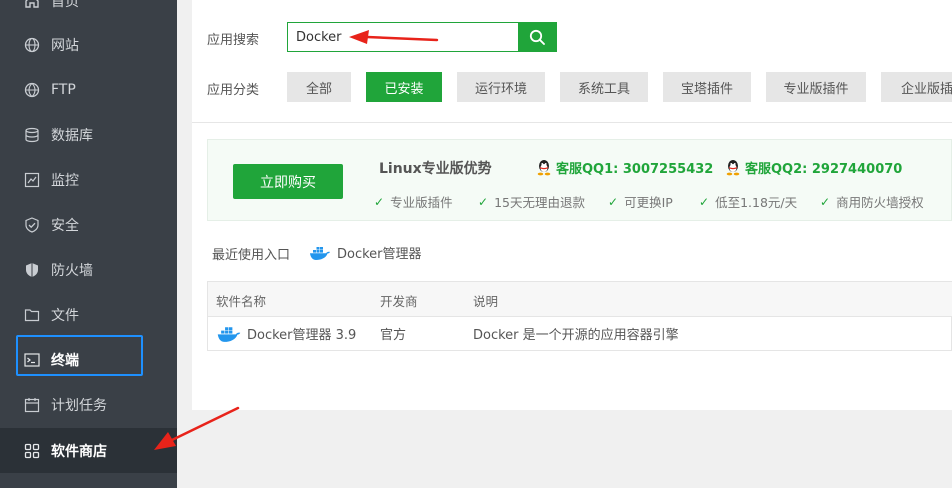 The height and width of the screenshot is (488, 952). Describe the element at coordinates (88, 89) in the screenshot. I see `sidebar-item-ftp: FTP` at that location.